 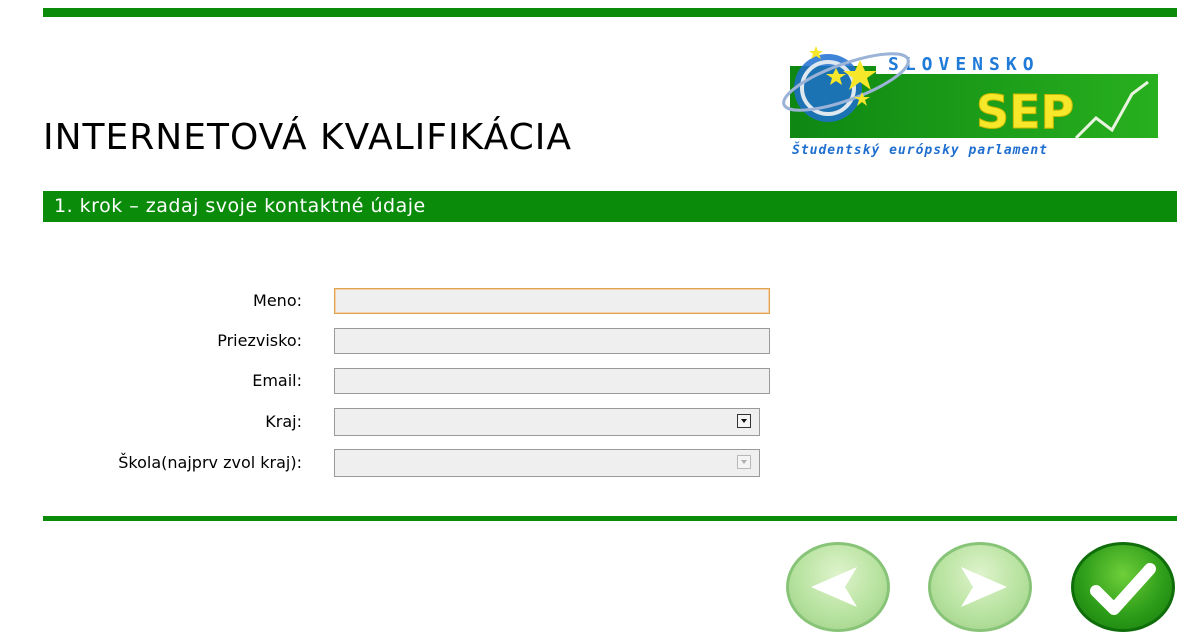 I want to click on page-title: INTERNETOVÁ KVALIFIKÁCIA, so click(x=307, y=137).